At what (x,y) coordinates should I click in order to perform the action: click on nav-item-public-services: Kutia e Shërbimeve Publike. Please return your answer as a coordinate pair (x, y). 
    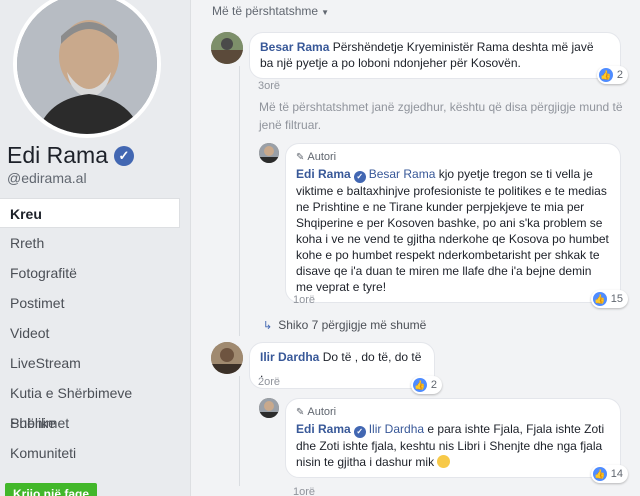
    Looking at the image, I should click on (90, 404).